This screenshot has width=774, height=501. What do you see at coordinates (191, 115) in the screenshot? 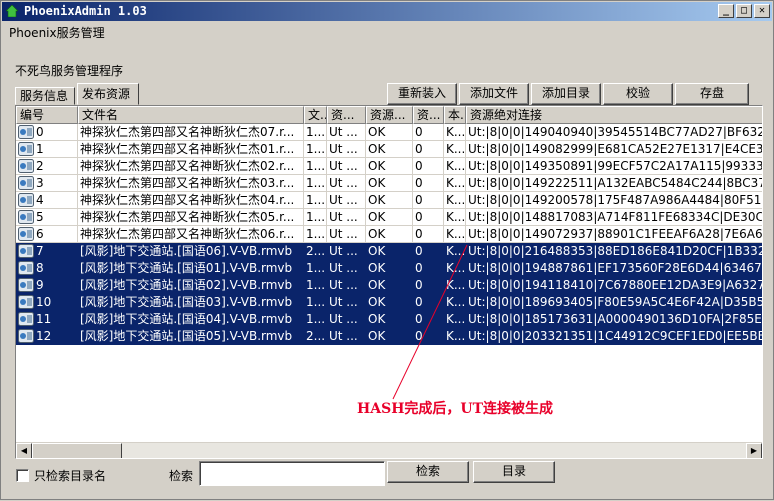
I see `header-col-filename: 文件名` at bounding box center [191, 115].